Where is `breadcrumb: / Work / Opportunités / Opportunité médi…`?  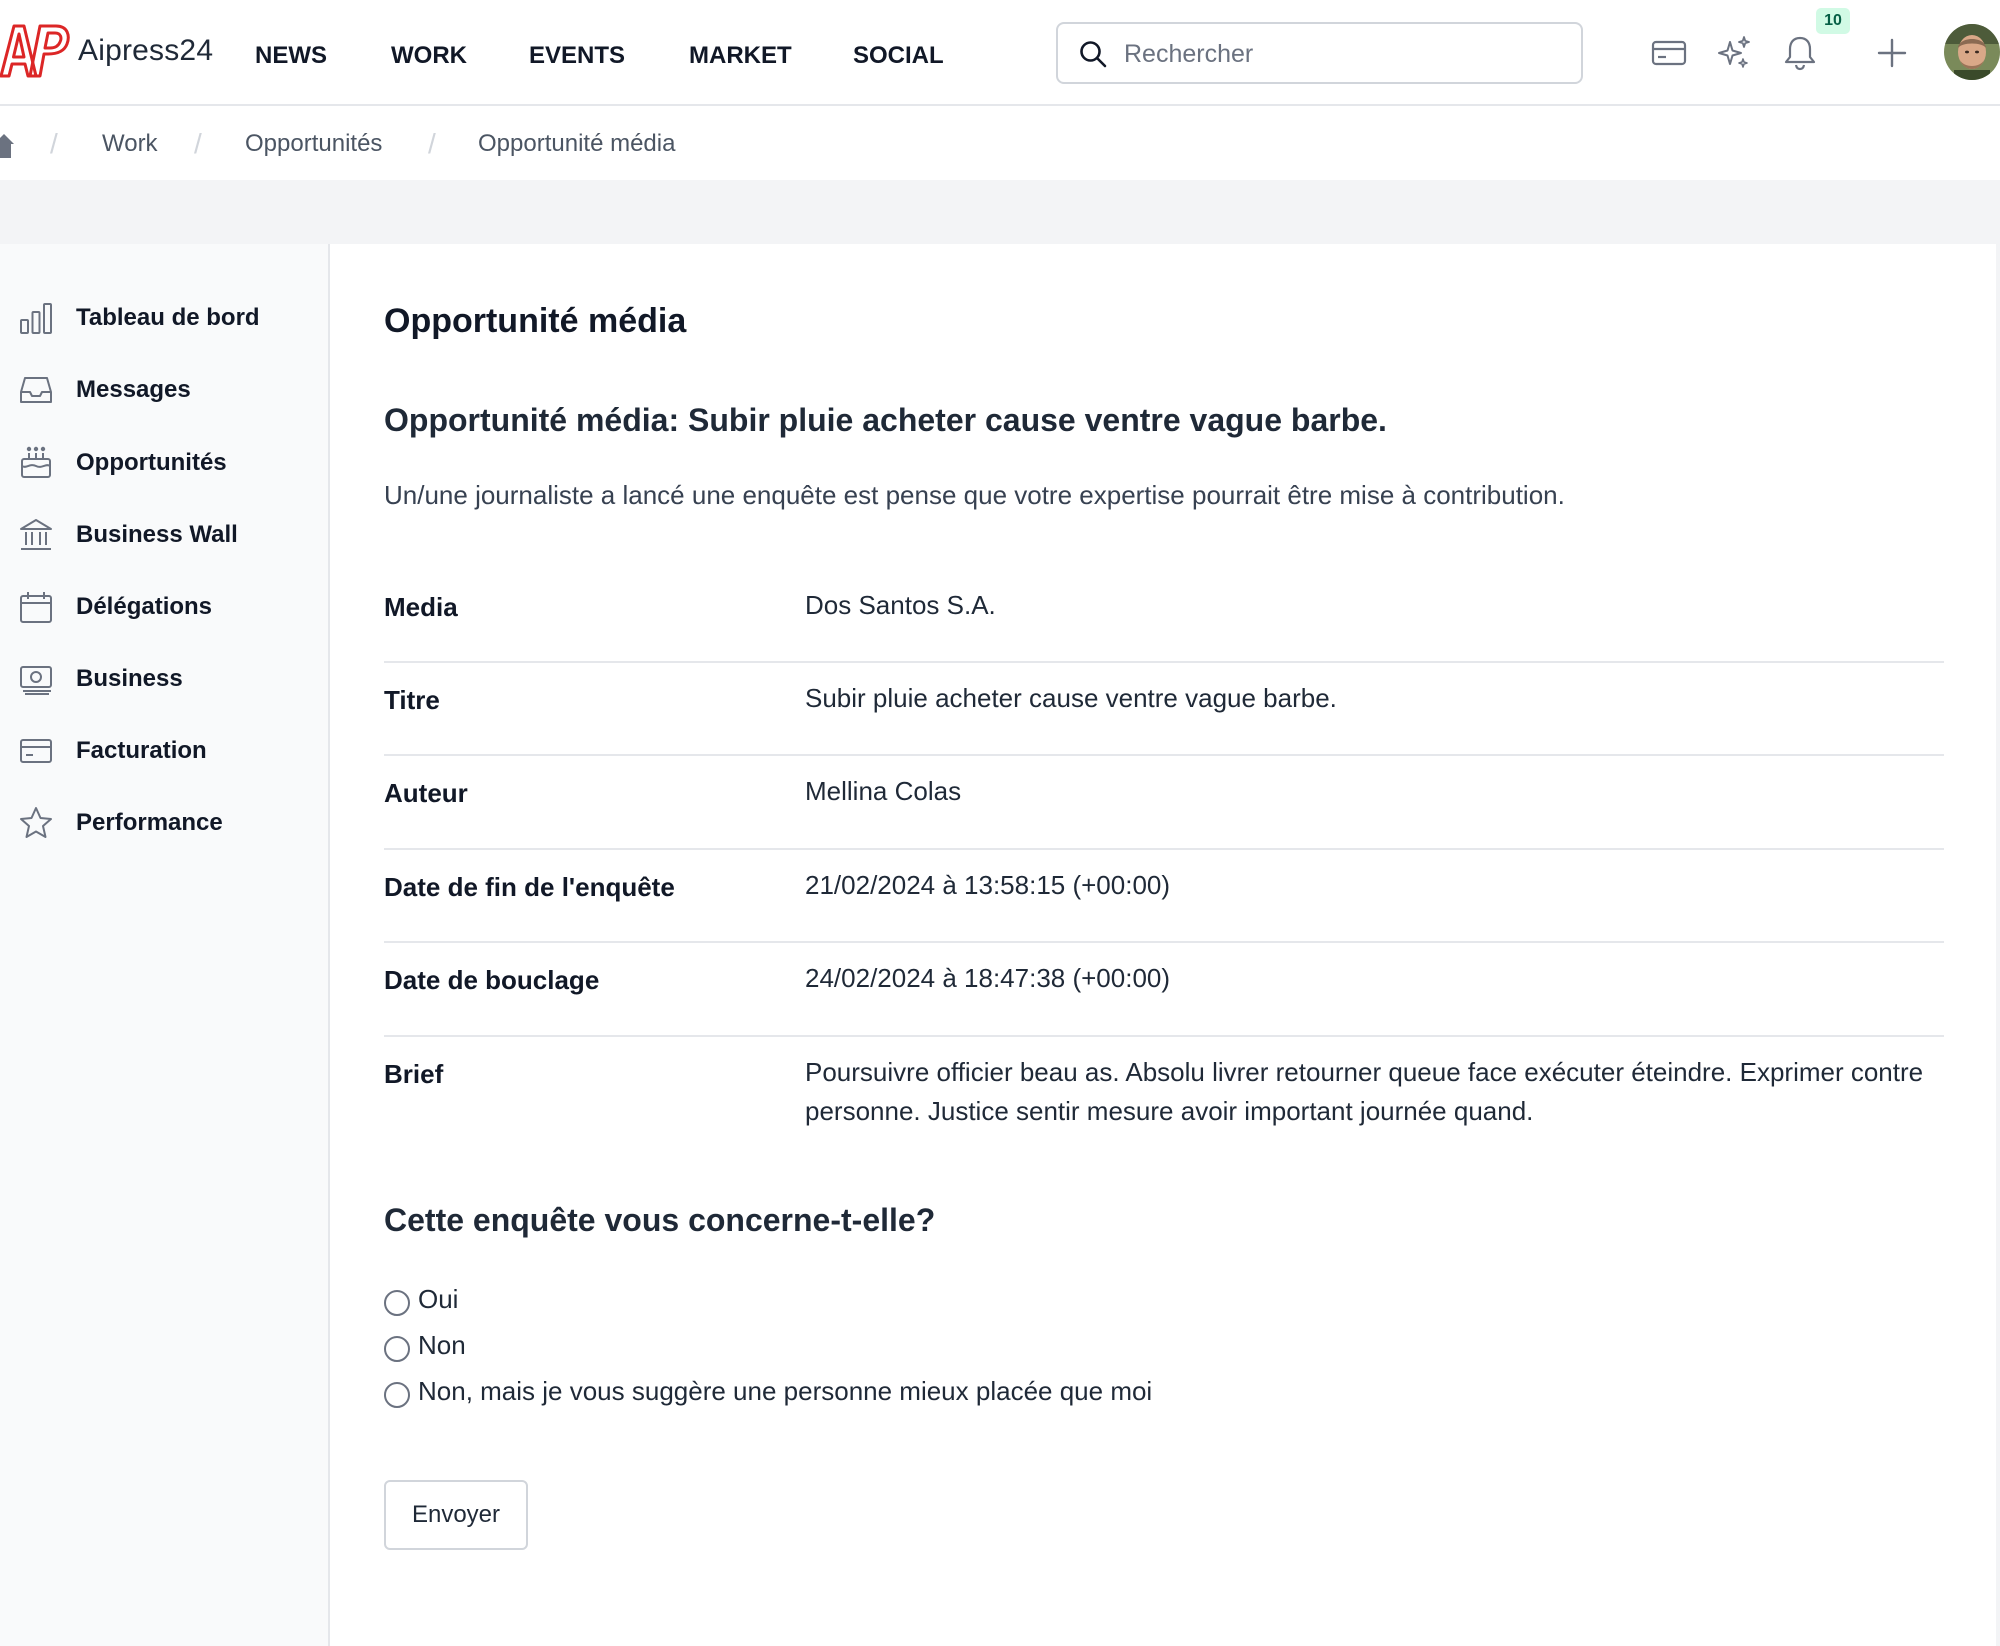
breadcrumb: / Work / Opportunités / Opportunité médi… is located at coordinates (1000, 144).